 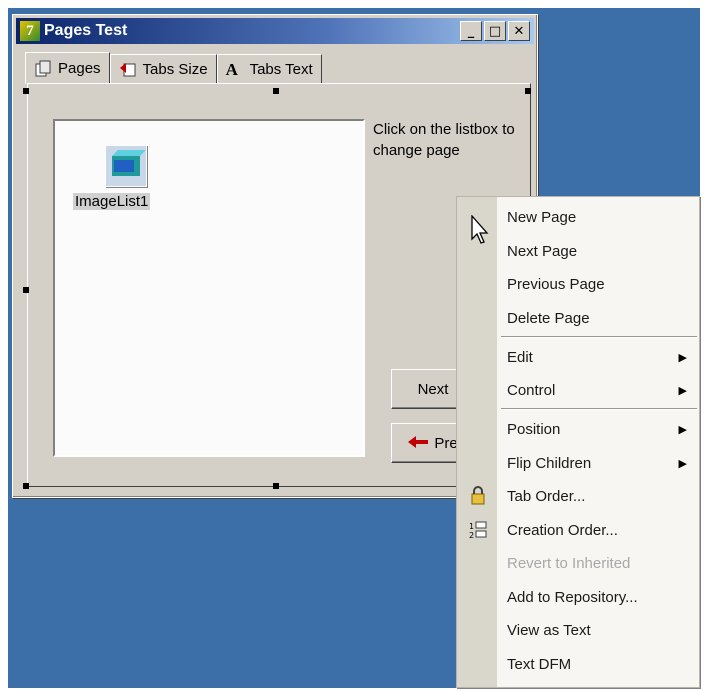 What do you see at coordinates (478, 530) in the screenshot?
I see `creation-order-icon: 12` at bounding box center [478, 530].